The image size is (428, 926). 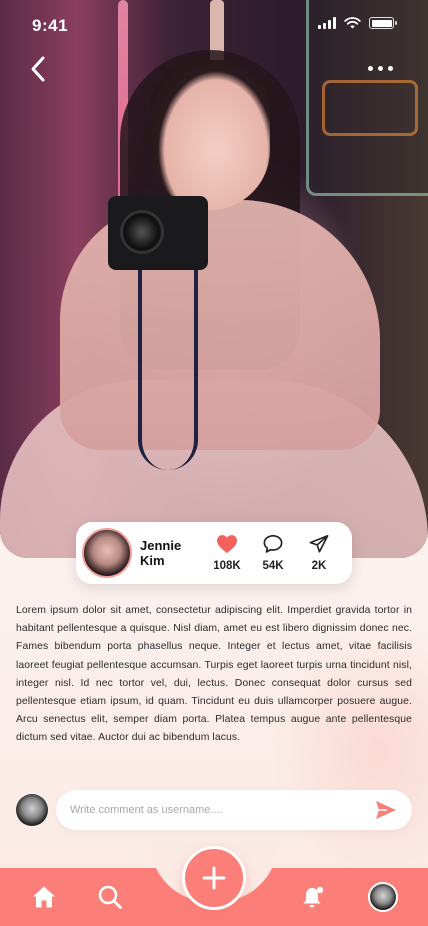 I want to click on nav-notifications-button, so click(x=313, y=897).